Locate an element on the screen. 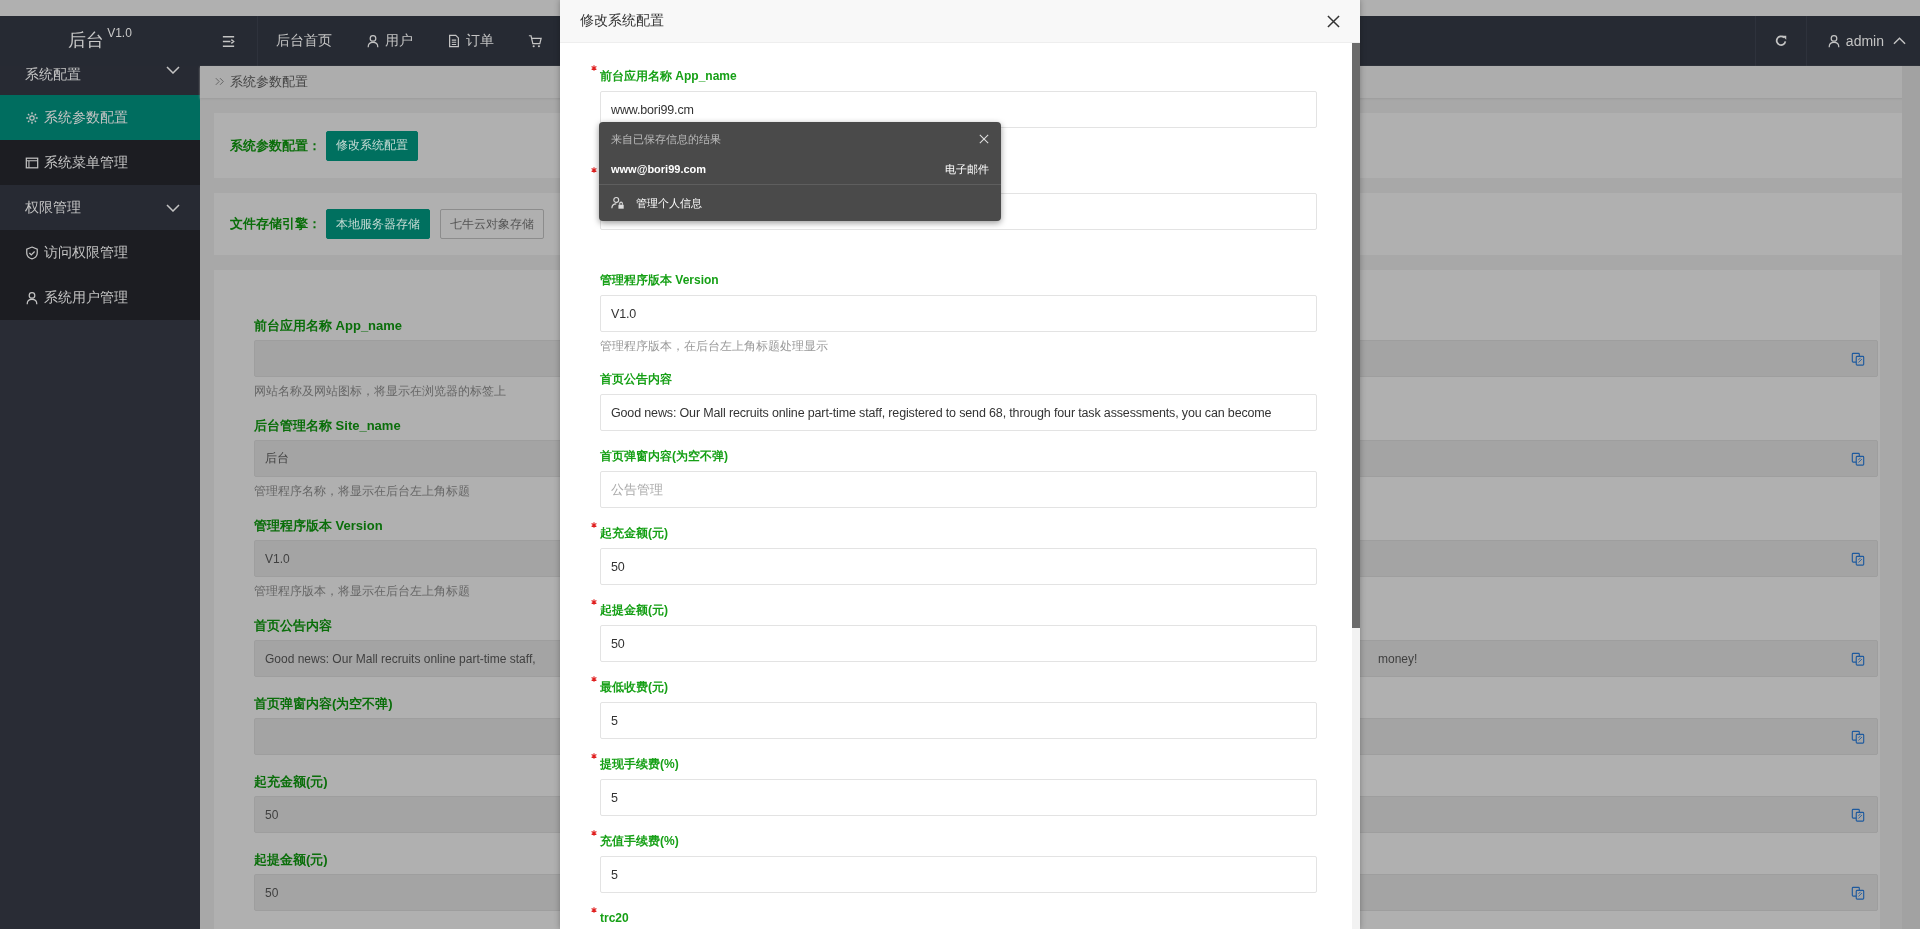 The image size is (1920, 929). app-logo: 后台 is located at coordinates (86, 40).